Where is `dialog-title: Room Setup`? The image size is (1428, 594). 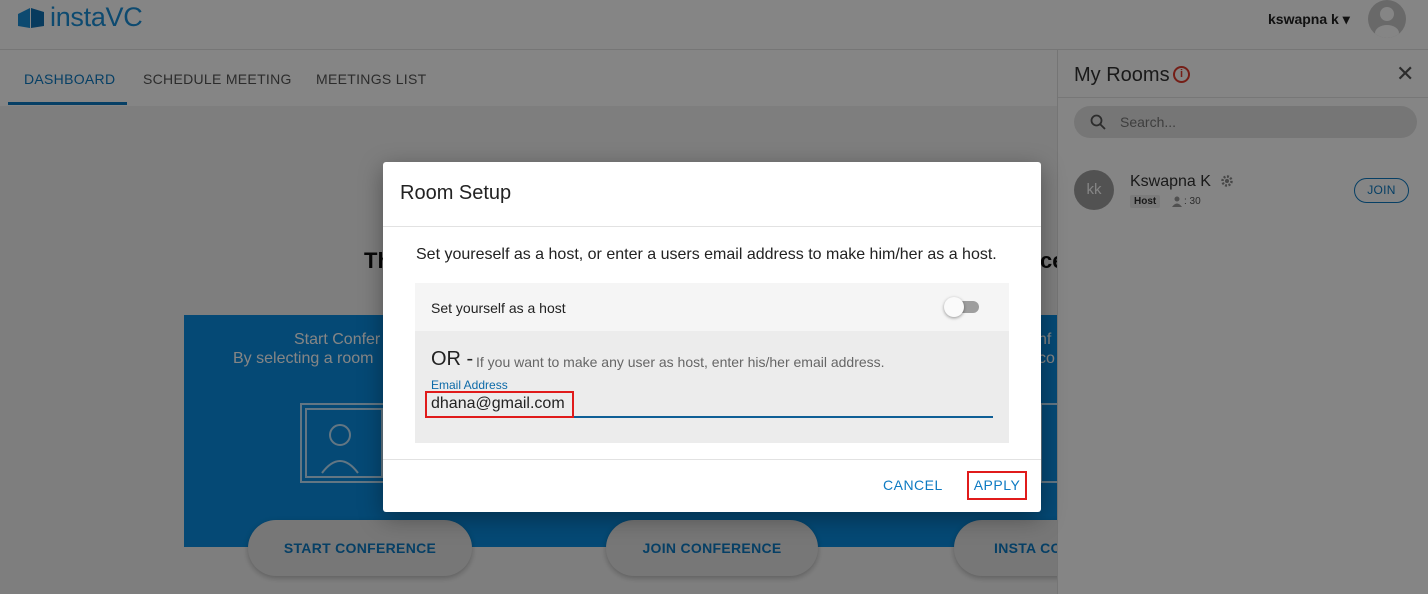
dialog-title: Room Setup is located at coordinates (456, 193).